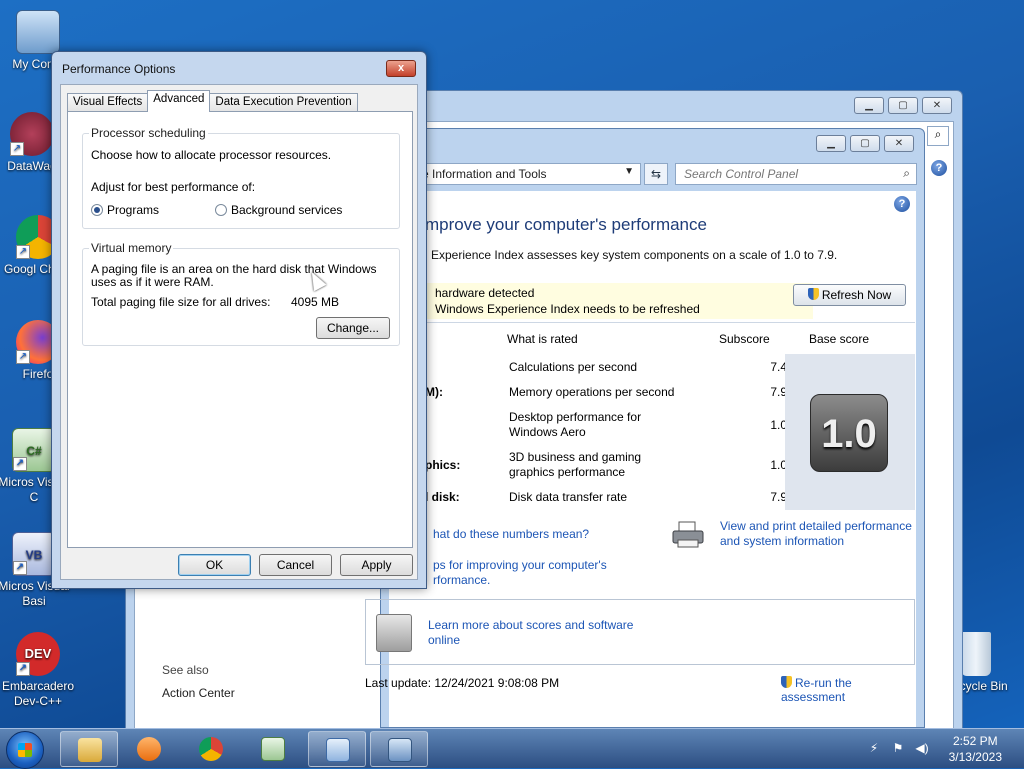 This screenshot has height=769, width=1024. I want to click on group-label: Processor scheduling, so click(148, 133).